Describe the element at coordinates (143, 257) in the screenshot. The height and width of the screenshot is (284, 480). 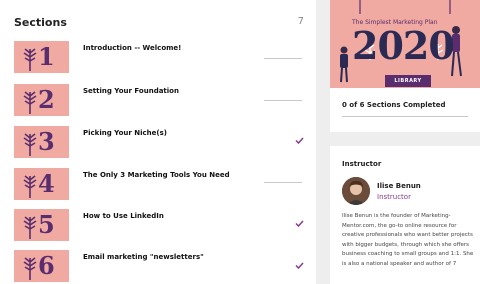
I see `section-title: Email marketing "newsletters"` at that location.